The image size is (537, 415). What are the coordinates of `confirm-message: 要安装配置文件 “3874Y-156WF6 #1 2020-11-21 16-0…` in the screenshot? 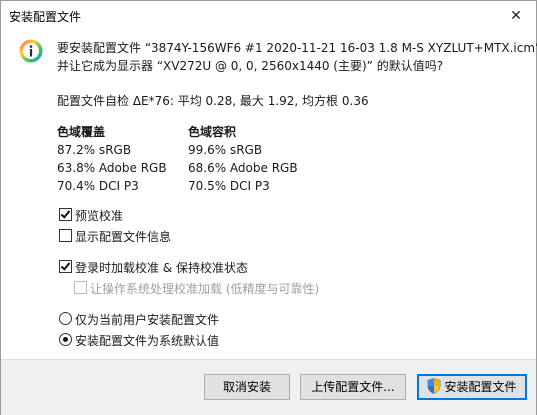 It's located at (297, 57).